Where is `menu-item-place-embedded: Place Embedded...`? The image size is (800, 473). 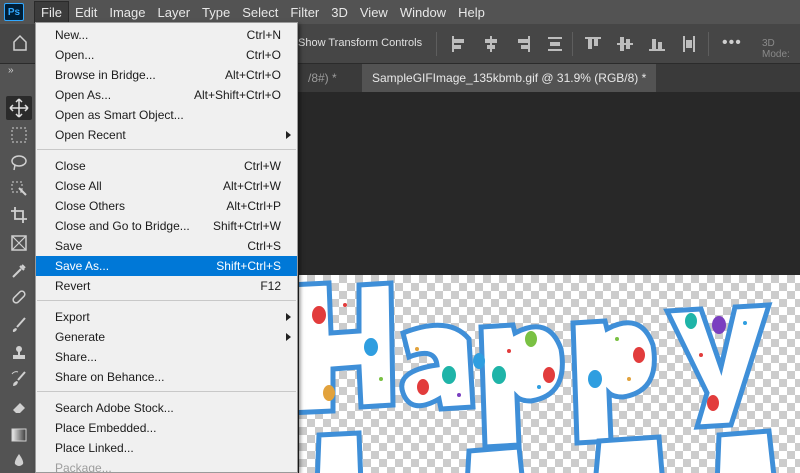
menu-item-place-embedded: Place Embedded... is located at coordinates (166, 428).